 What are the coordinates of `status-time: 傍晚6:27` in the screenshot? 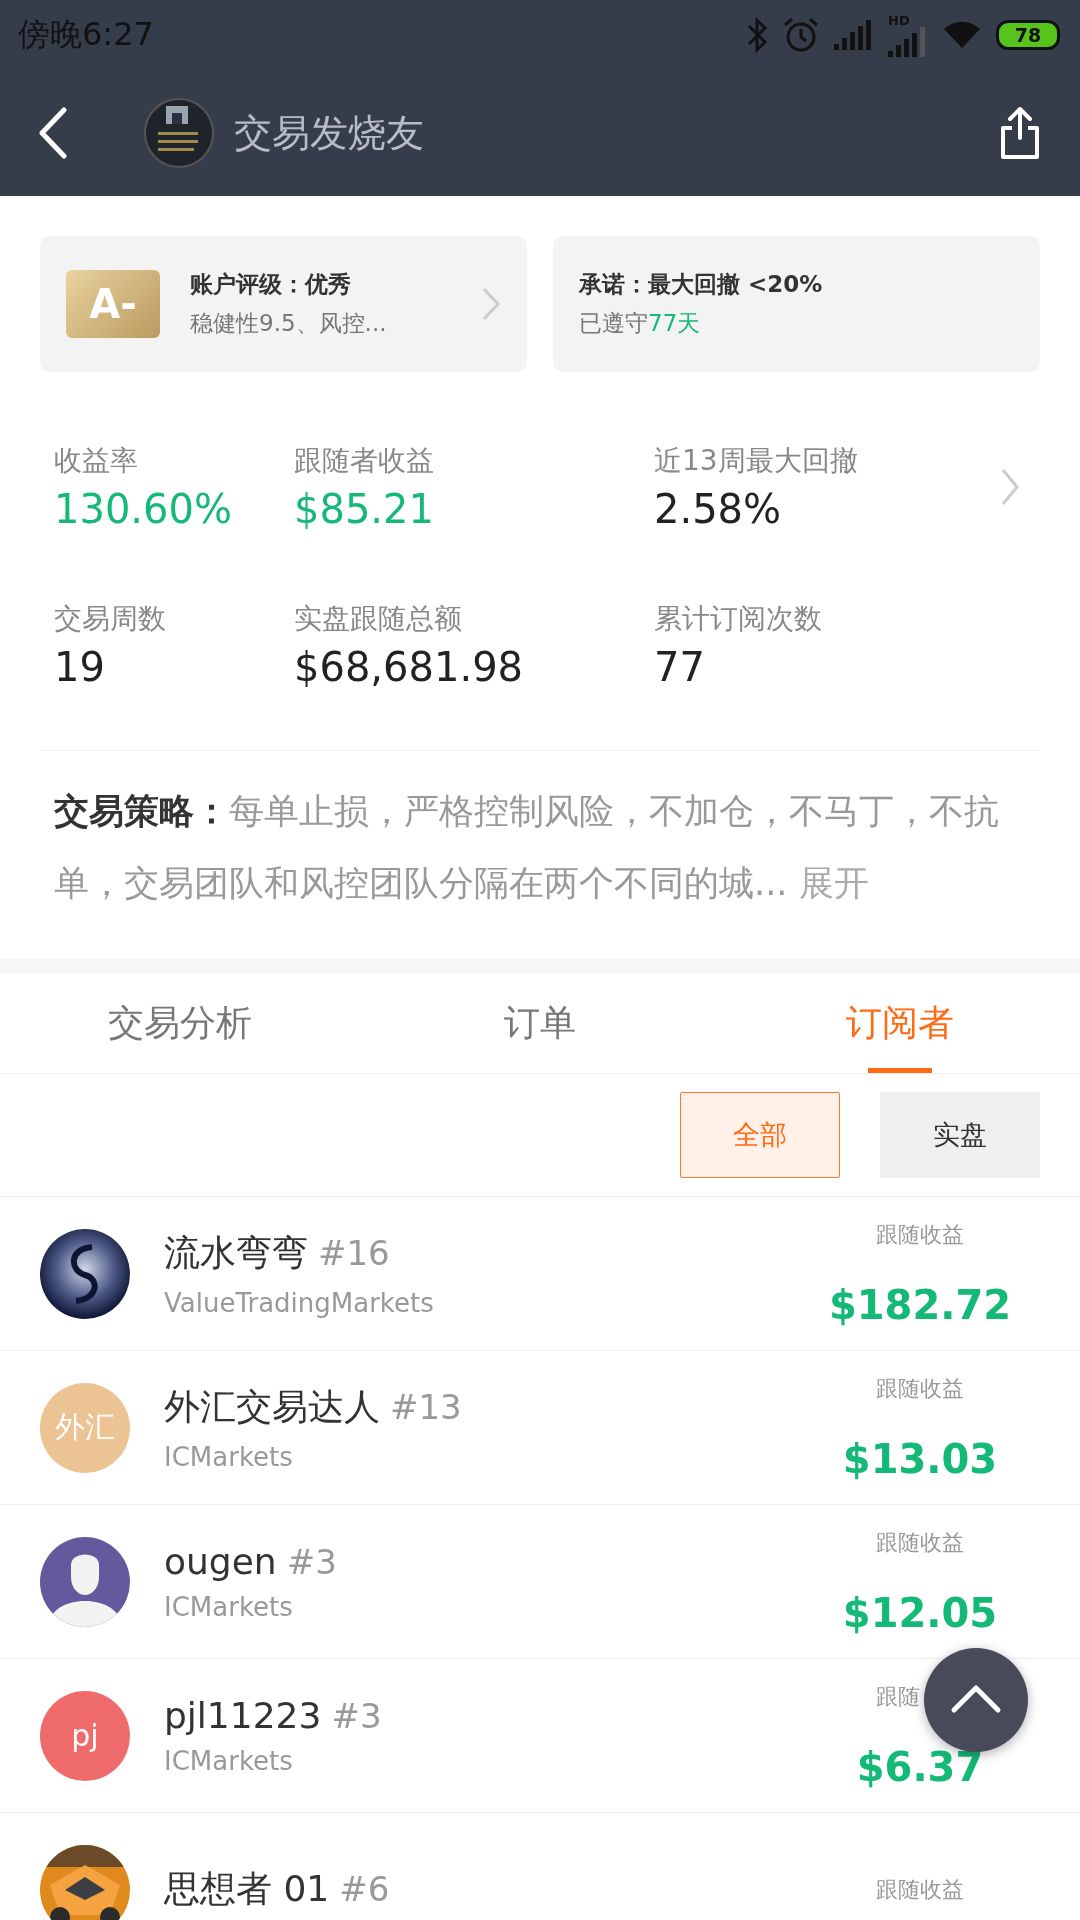 It's located at (86, 34).